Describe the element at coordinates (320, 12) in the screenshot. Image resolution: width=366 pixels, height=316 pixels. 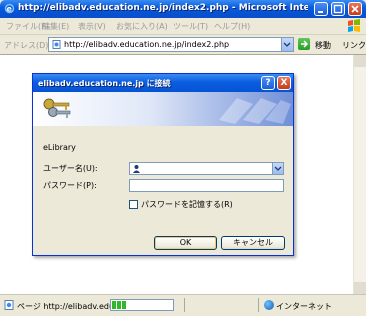
I see `minimize-icon` at that location.